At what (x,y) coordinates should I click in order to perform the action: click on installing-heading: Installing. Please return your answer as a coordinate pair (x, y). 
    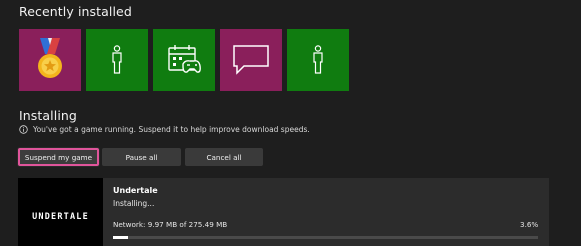
    Looking at the image, I should click on (48, 115).